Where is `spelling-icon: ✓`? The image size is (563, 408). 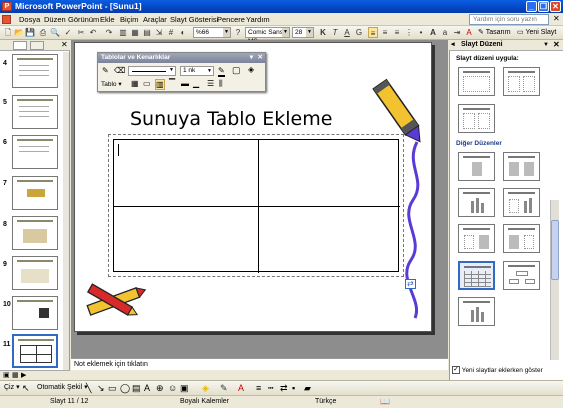
spelling-icon: ✓ is located at coordinates (68, 32).